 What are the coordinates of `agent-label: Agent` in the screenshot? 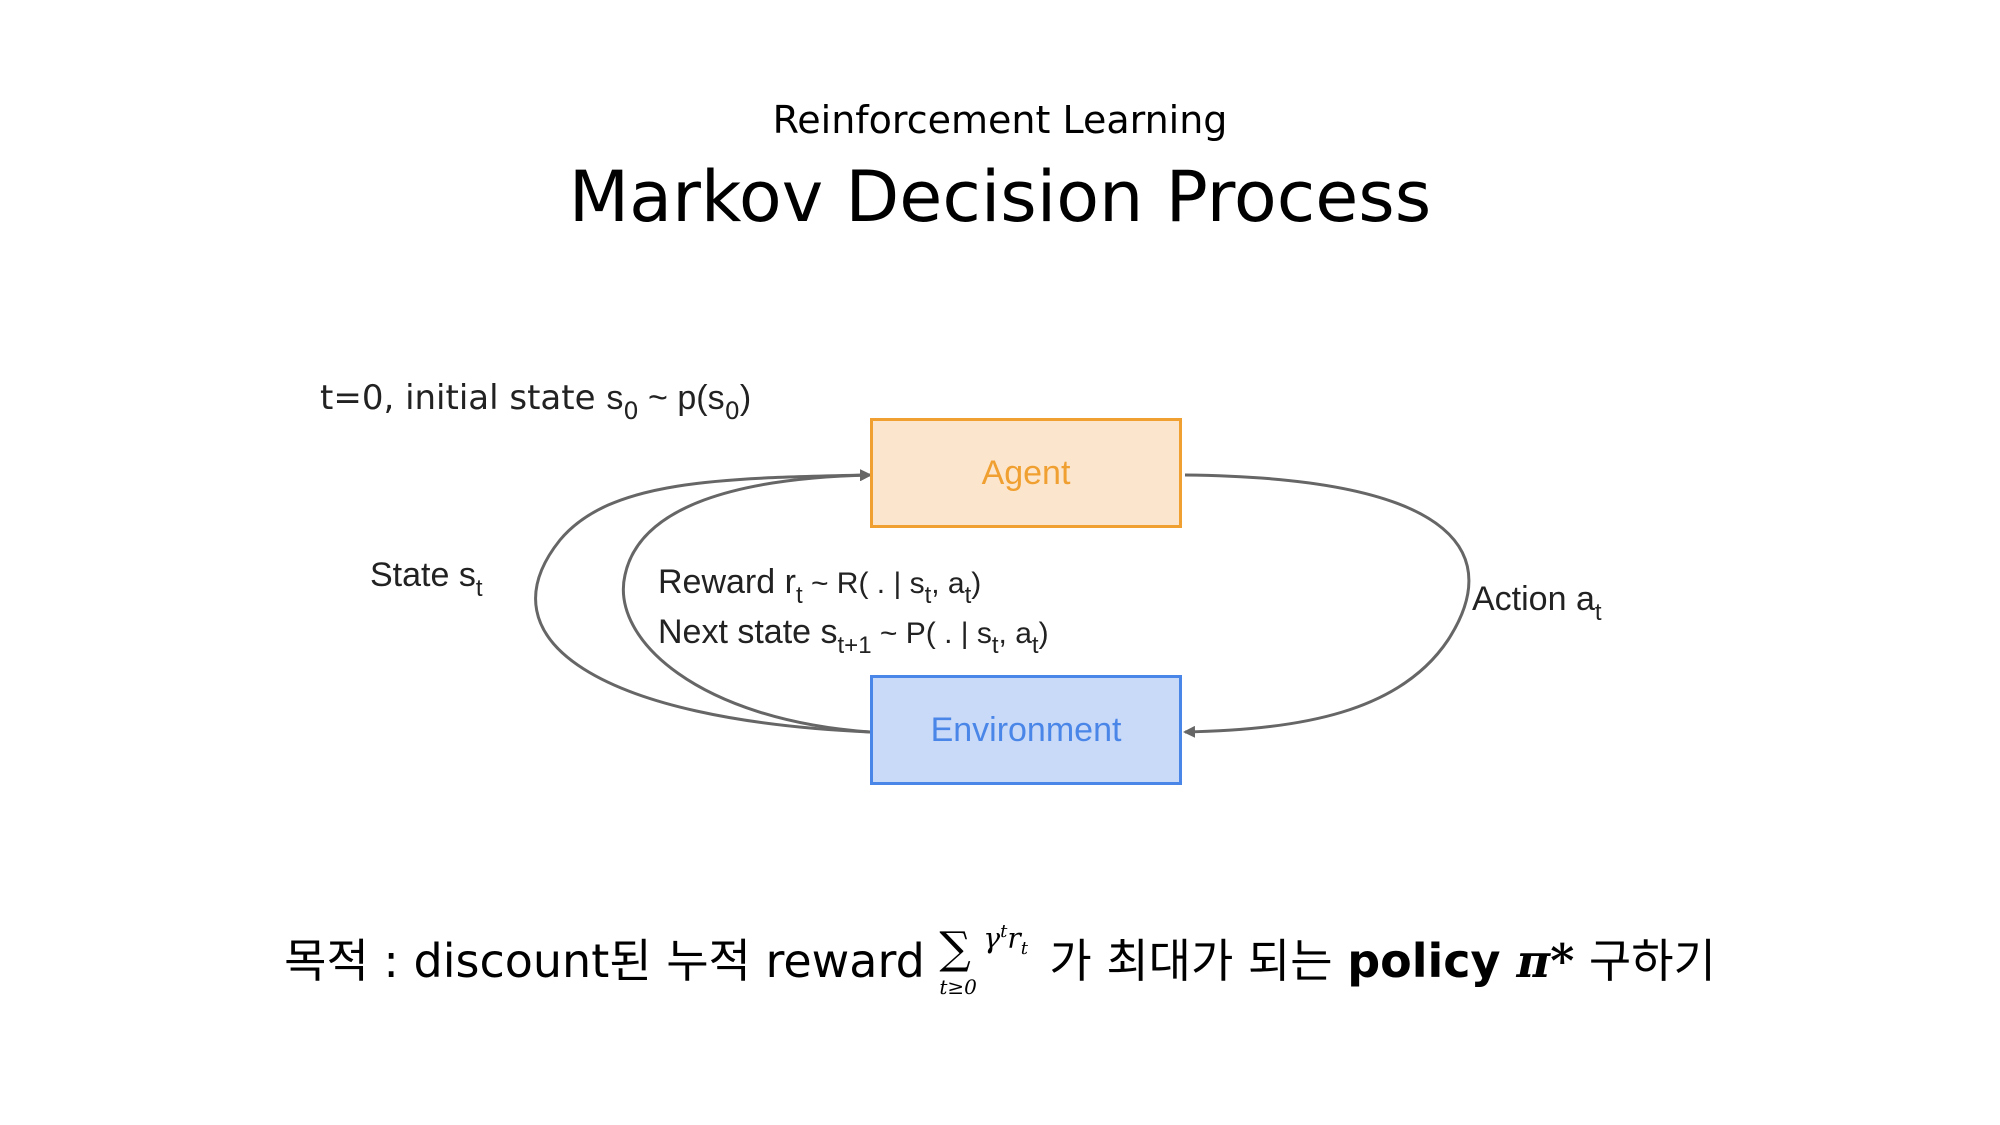 It's located at (1026, 472).